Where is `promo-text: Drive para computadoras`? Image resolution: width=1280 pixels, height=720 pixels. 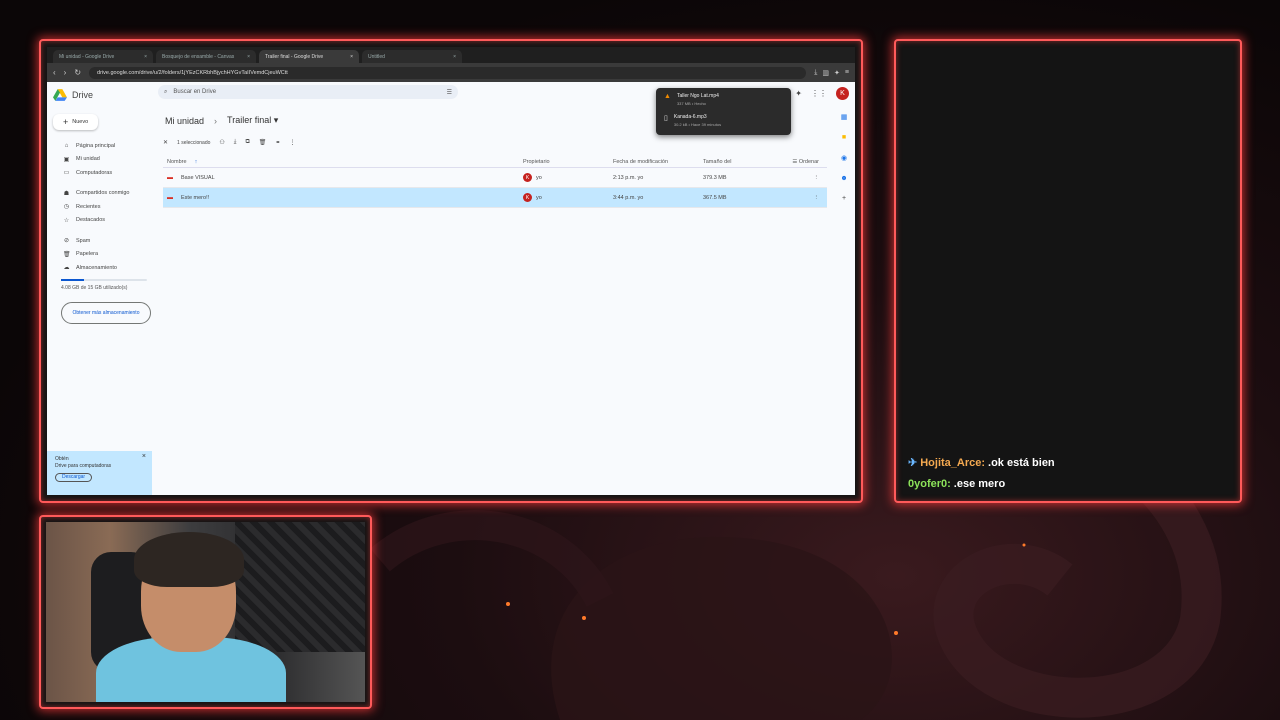
promo-text: Drive para computadoras is located at coordinates (83, 466).